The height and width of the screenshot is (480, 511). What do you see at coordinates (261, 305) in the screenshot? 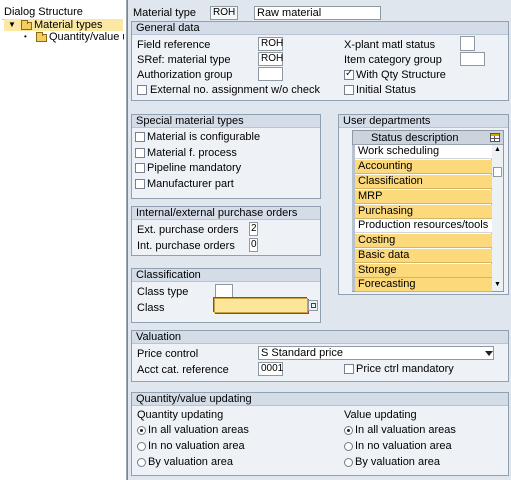
I see `class-input` at bounding box center [261, 305].